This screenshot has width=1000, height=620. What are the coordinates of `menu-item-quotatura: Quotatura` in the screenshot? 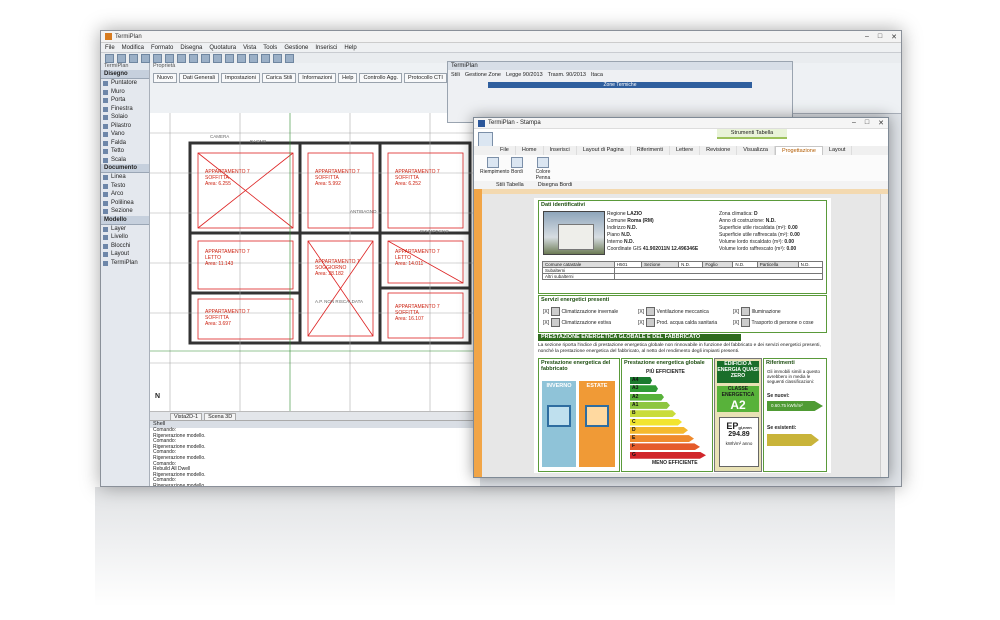 It's located at (222, 48).